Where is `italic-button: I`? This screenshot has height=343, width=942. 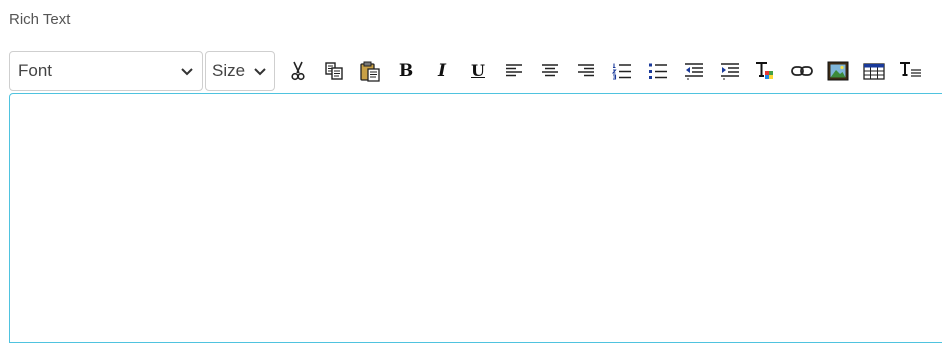 italic-button: I is located at coordinates (442, 71).